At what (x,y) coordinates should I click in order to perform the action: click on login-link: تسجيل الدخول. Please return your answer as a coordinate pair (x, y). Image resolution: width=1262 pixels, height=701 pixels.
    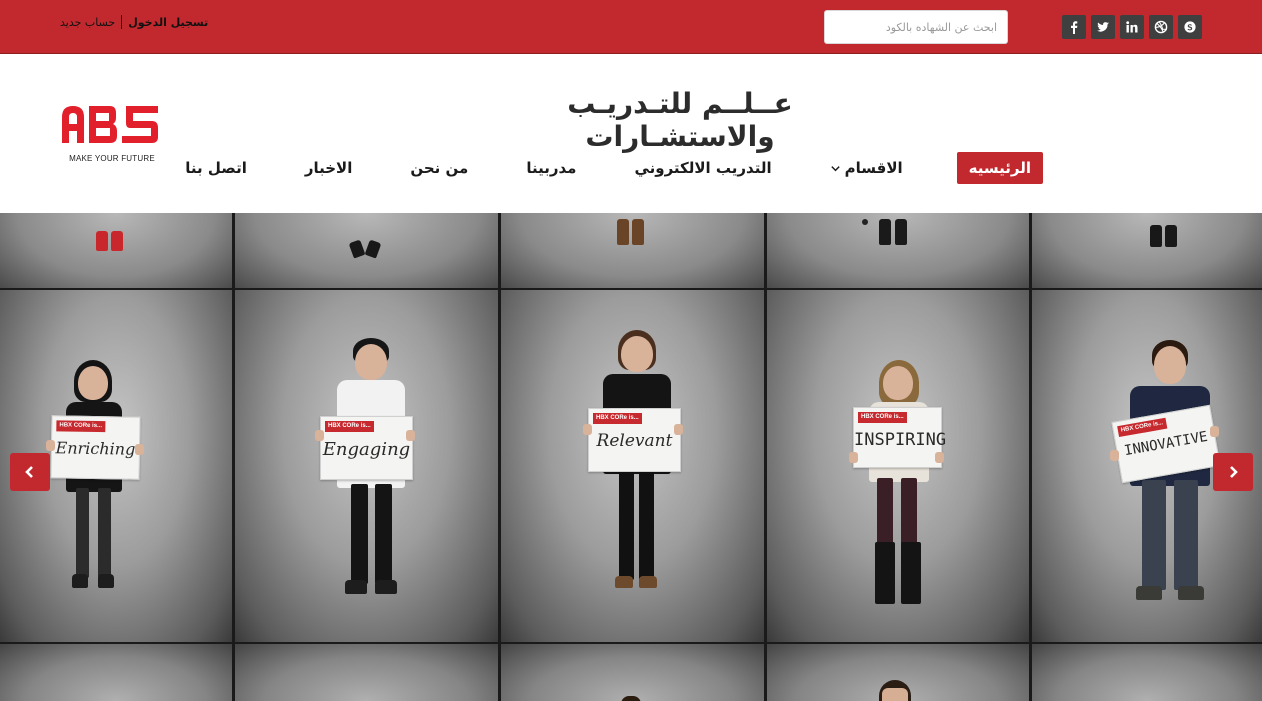
    Looking at the image, I should click on (168, 22).